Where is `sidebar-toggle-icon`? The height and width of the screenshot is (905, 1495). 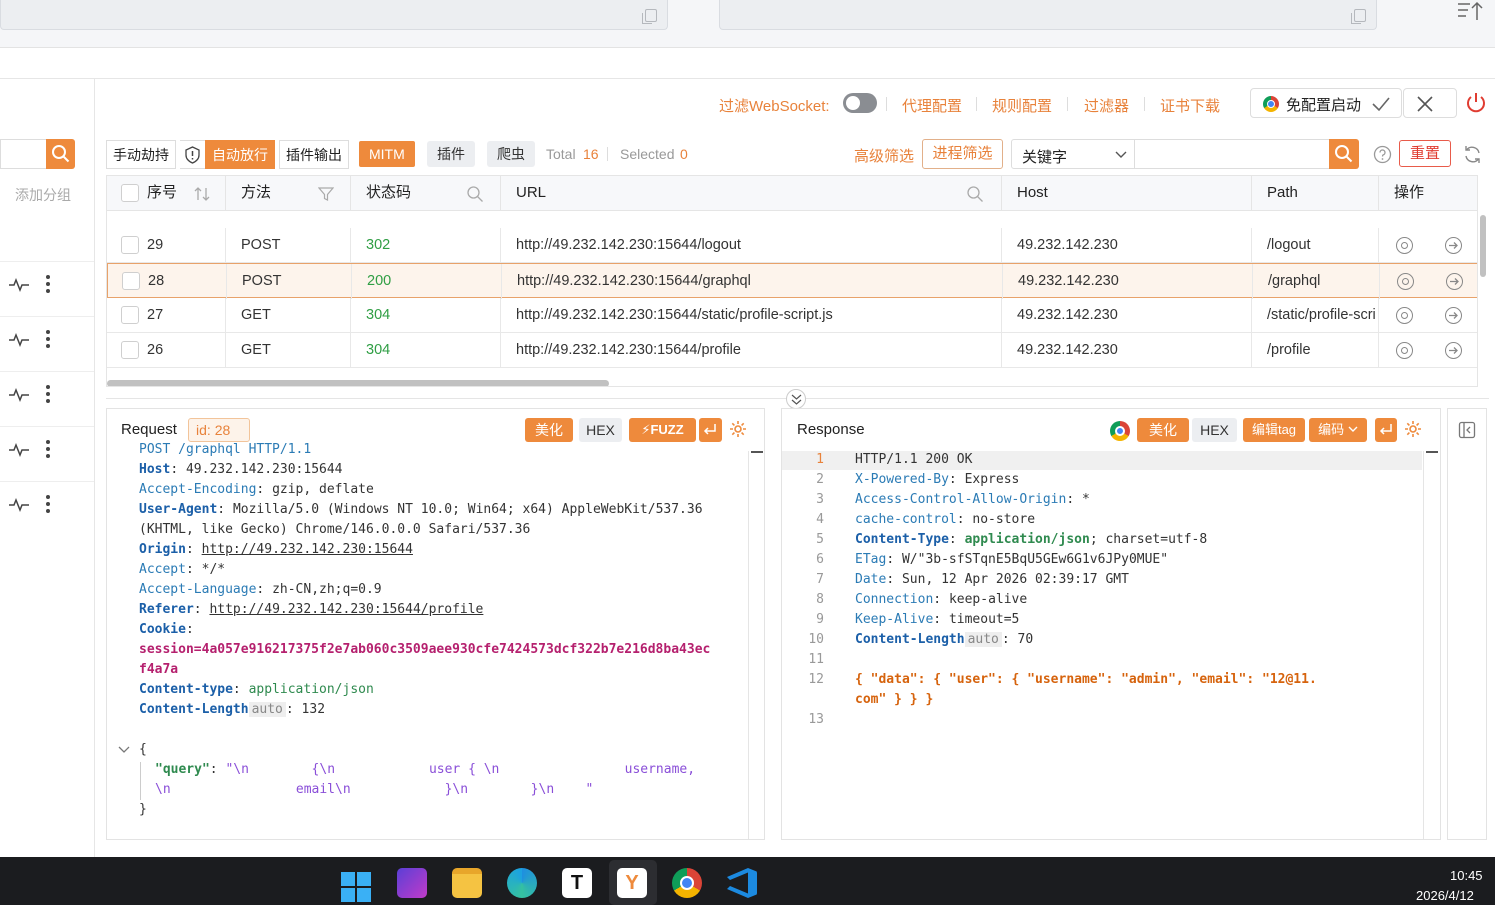
sidebar-toggle-icon is located at coordinates (1467, 430).